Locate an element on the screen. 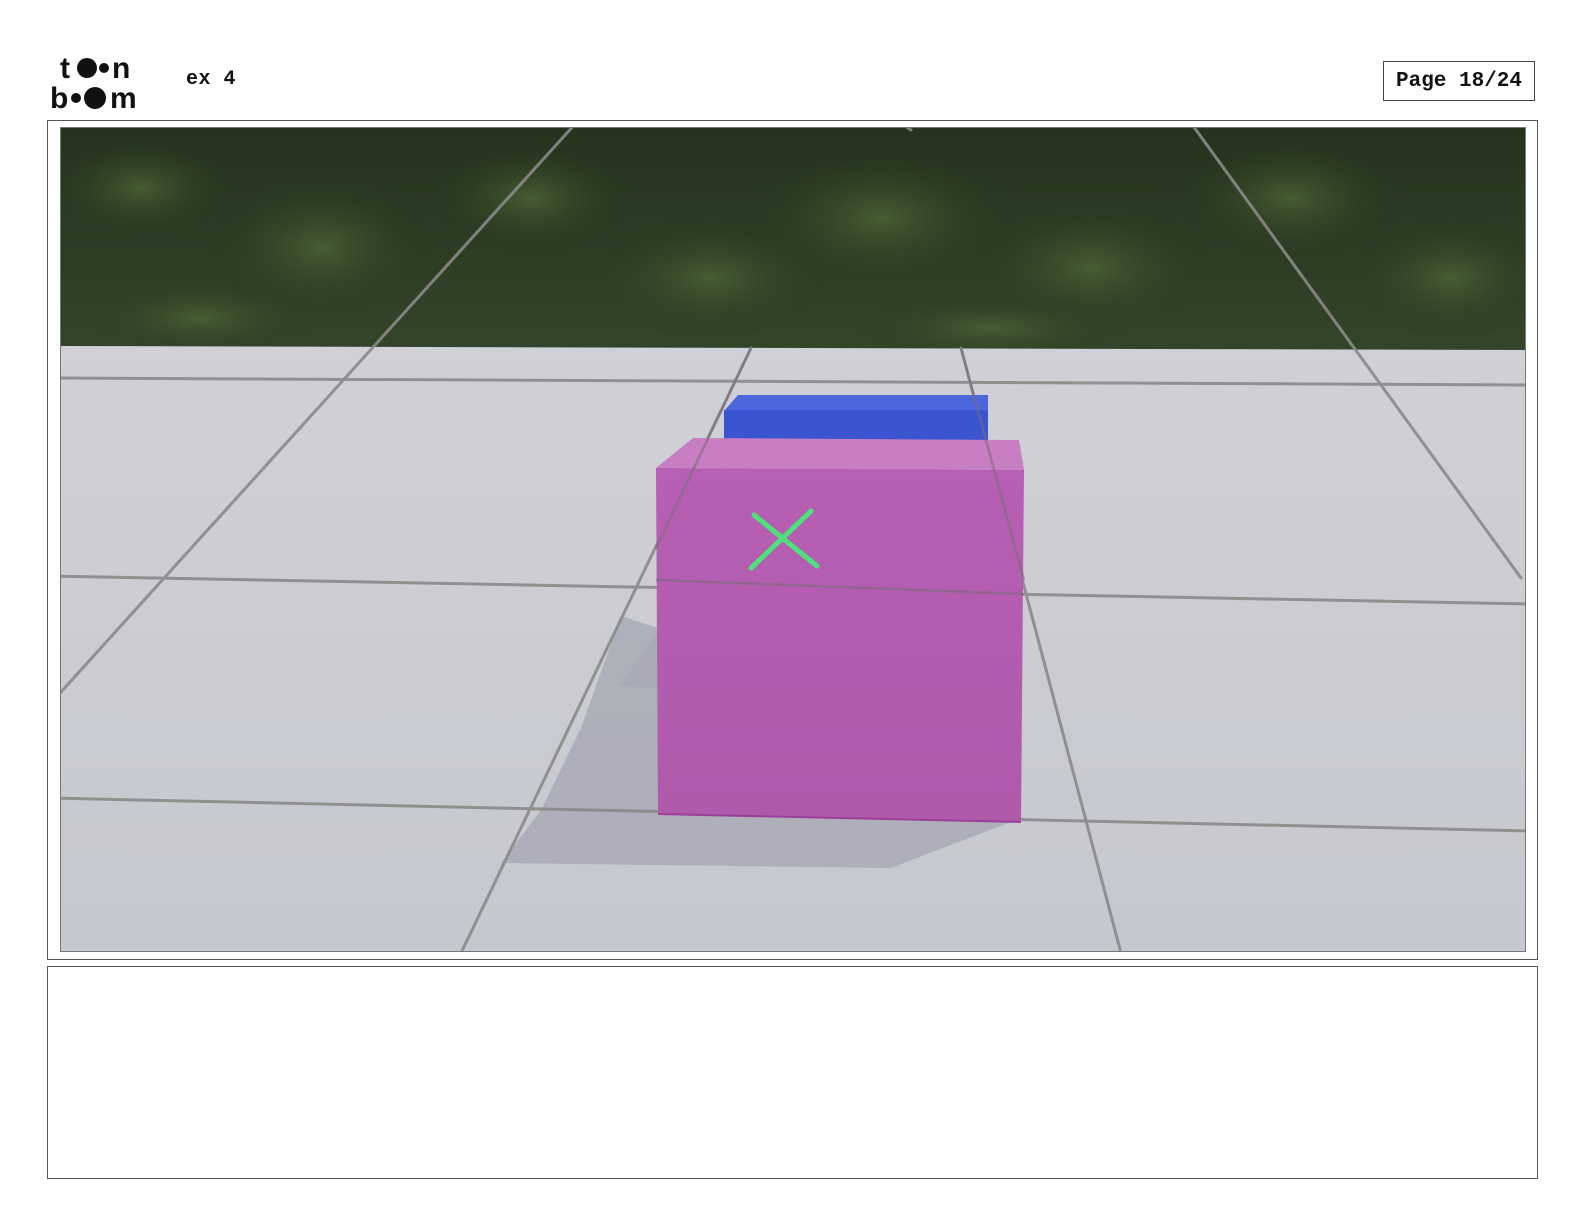 This screenshot has width=1584, height=1224. svg-text: t is located at coordinates (65, 68).